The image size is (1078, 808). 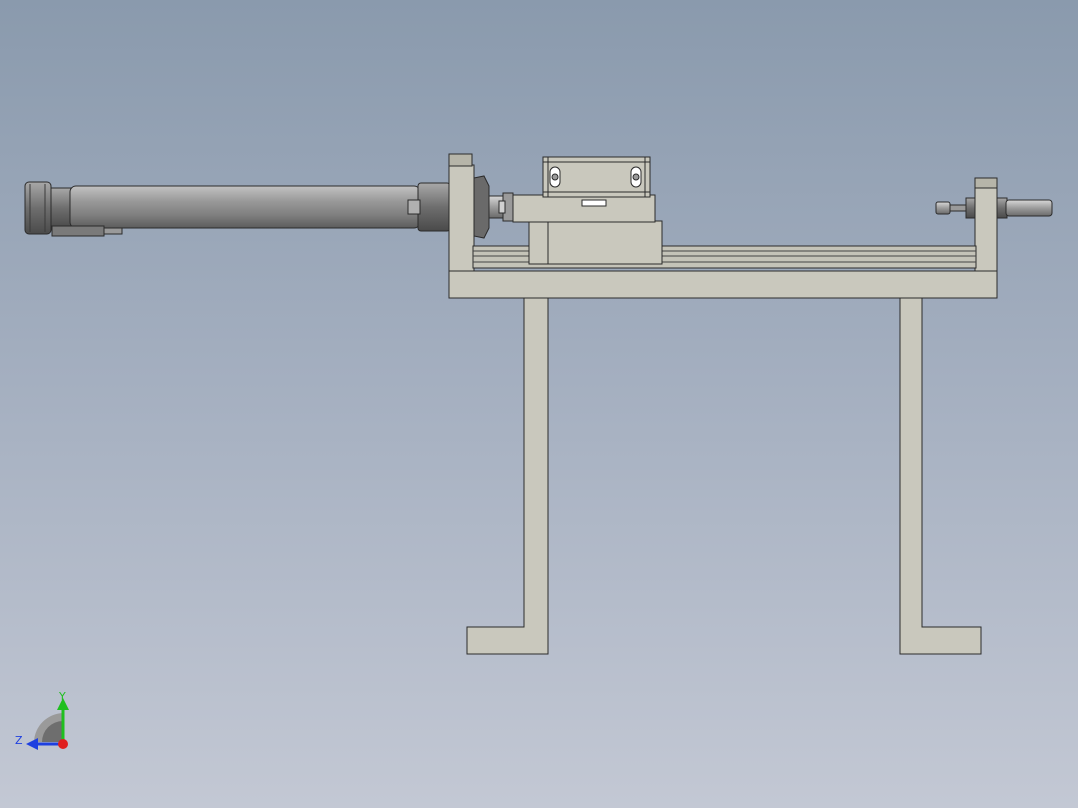 I want to click on left-upright-plate, so click(x=461, y=218).